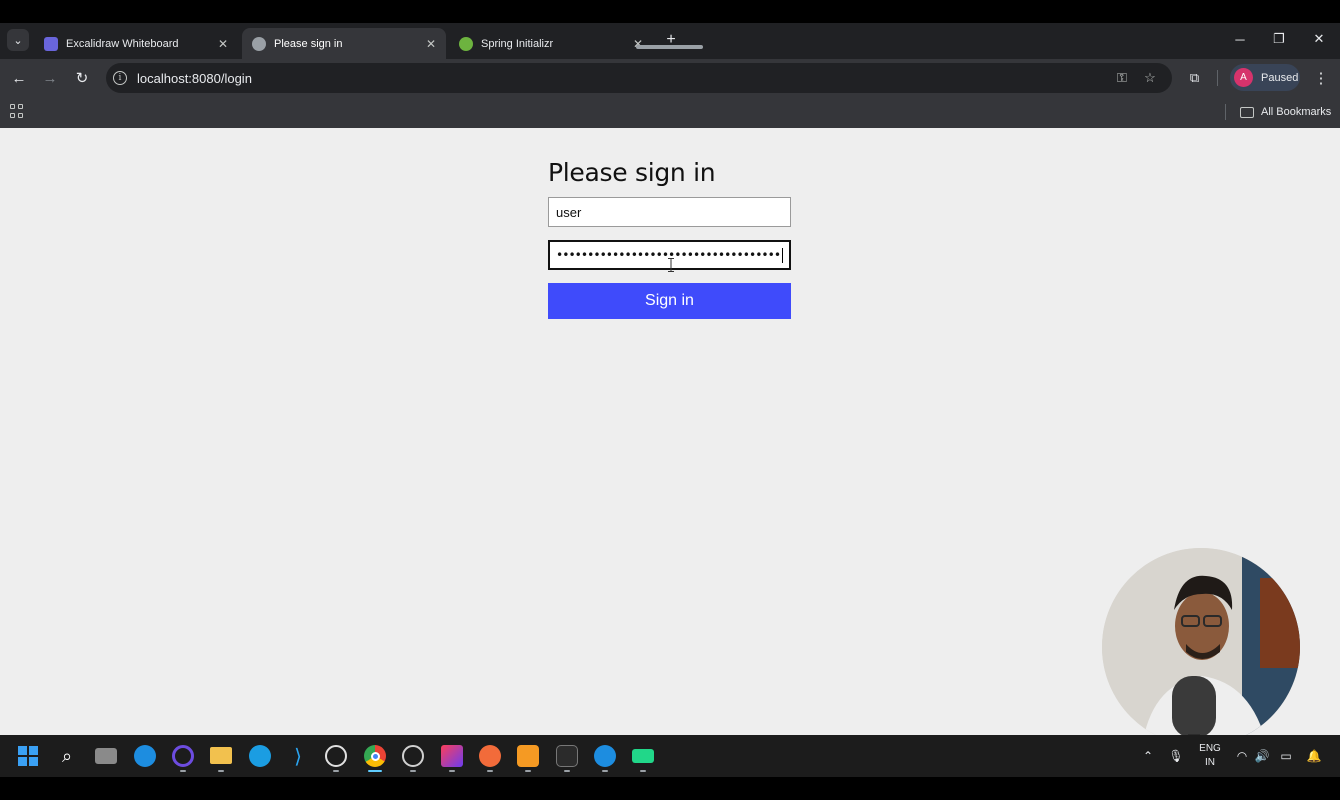 This screenshot has width=1340, height=800. I want to click on battery-icon: ▭, so click(1286, 756).